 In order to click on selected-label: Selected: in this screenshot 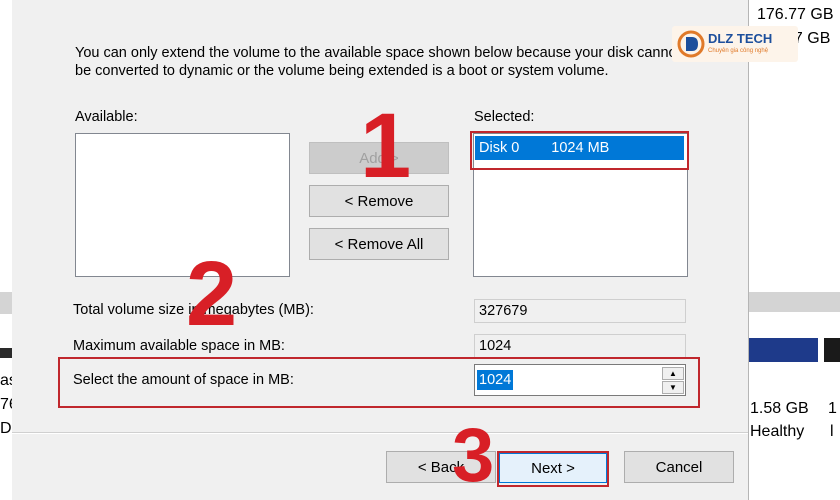, I will do `click(504, 117)`.